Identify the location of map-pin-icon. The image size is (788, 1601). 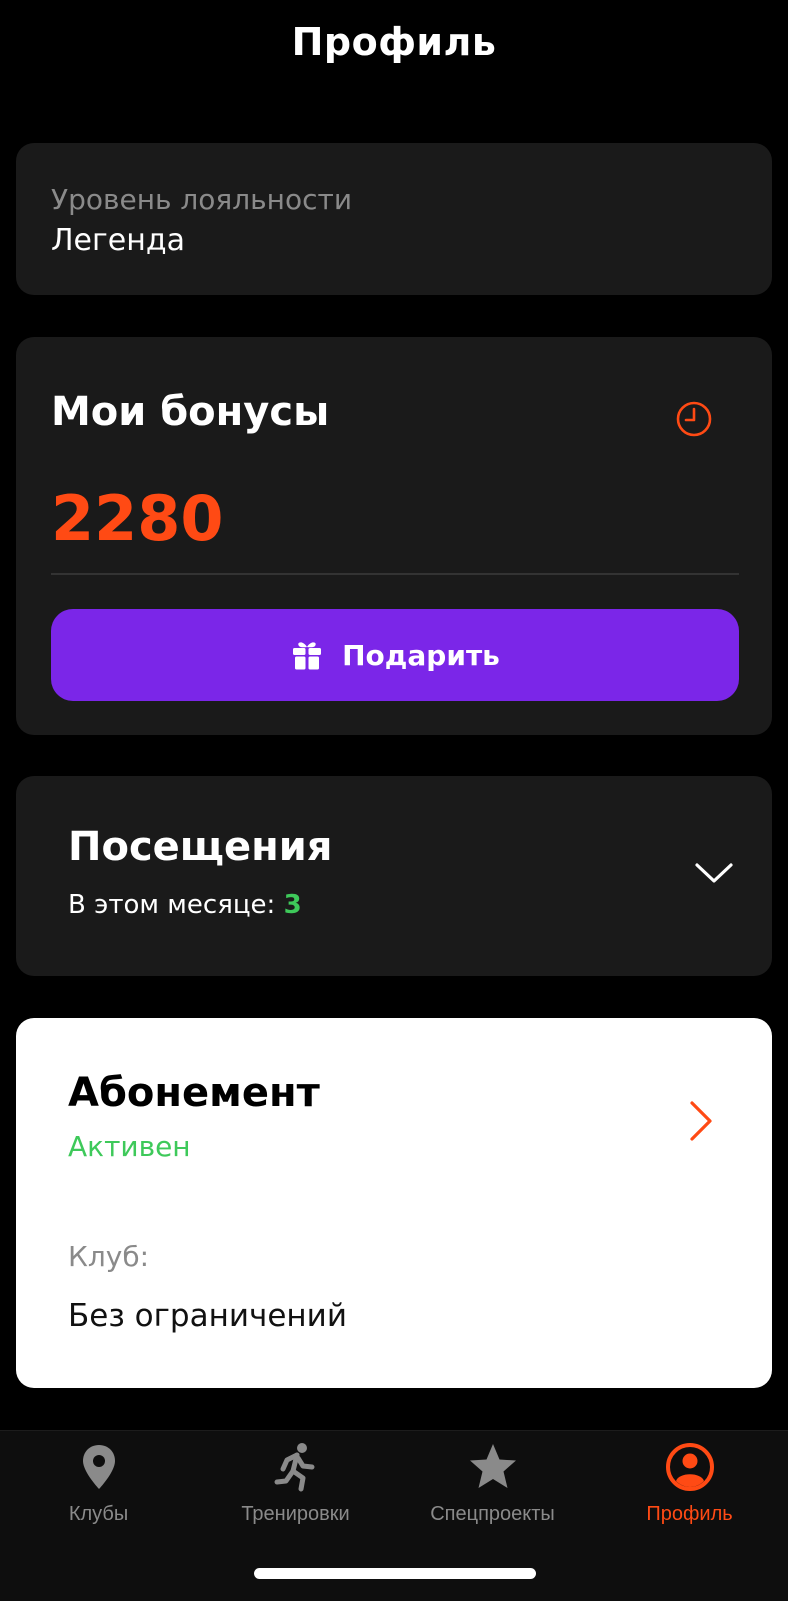
(98, 1467).